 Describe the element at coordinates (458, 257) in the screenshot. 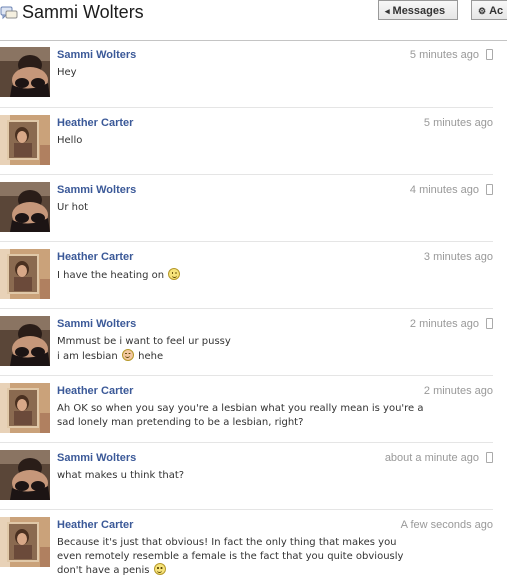

I see `message-timestamp: 3 minutes ago` at that location.